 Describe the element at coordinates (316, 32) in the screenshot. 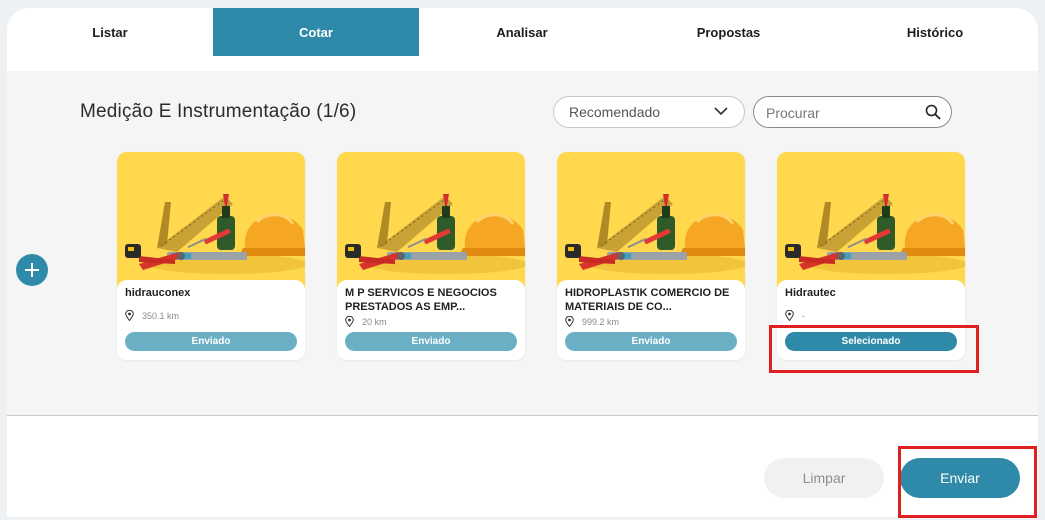

I see `tab-cotar: Cotar` at that location.